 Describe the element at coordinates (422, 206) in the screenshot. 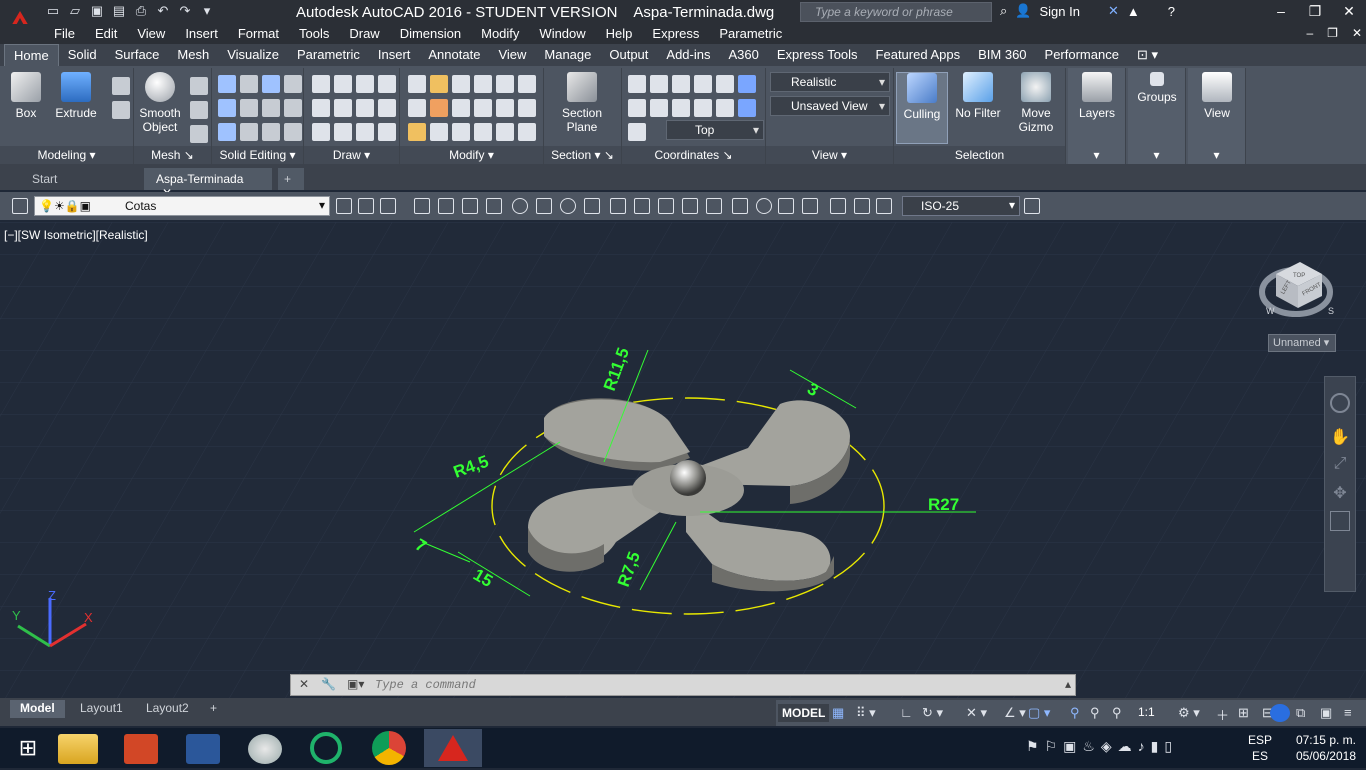

I see `linear-dim-icon` at that location.